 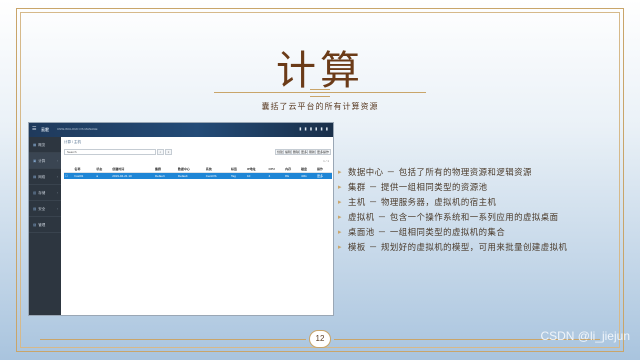 I want to click on app-sidebar: ▦ 概览 ▣ 计算 › ▤ 网络 › ▥ 存储 › ▧ 安全 › ▨ 管理, so click(x=45, y=226).